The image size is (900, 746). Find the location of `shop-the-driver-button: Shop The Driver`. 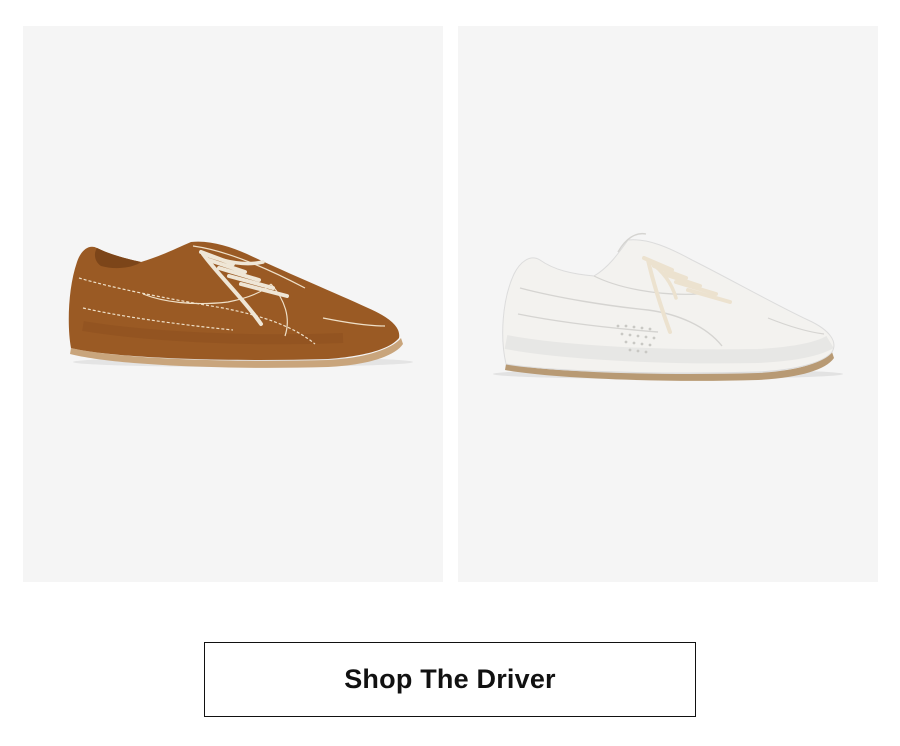

shop-the-driver-button: Shop The Driver is located at coordinates (450, 679).